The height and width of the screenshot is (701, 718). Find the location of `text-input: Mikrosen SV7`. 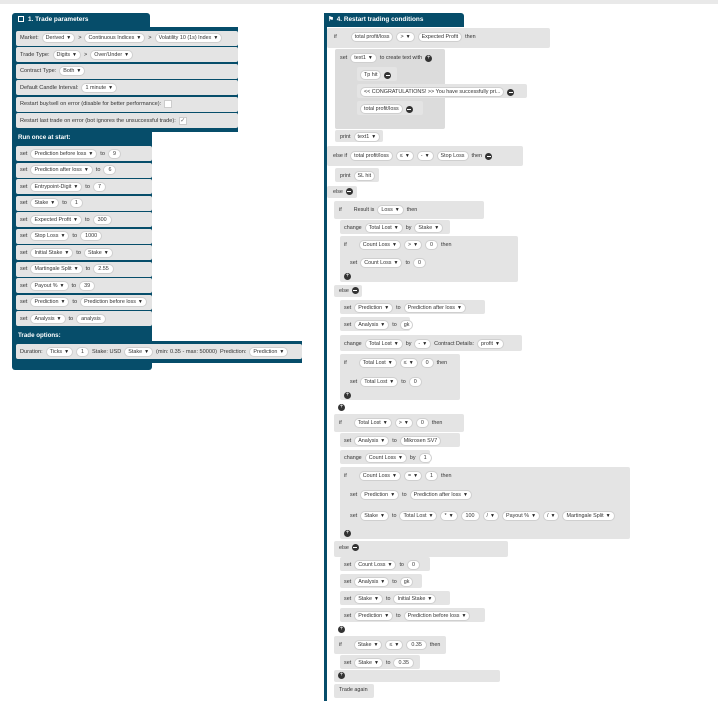

text-input: Mikrosen SV7 is located at coordinates (420, 441).